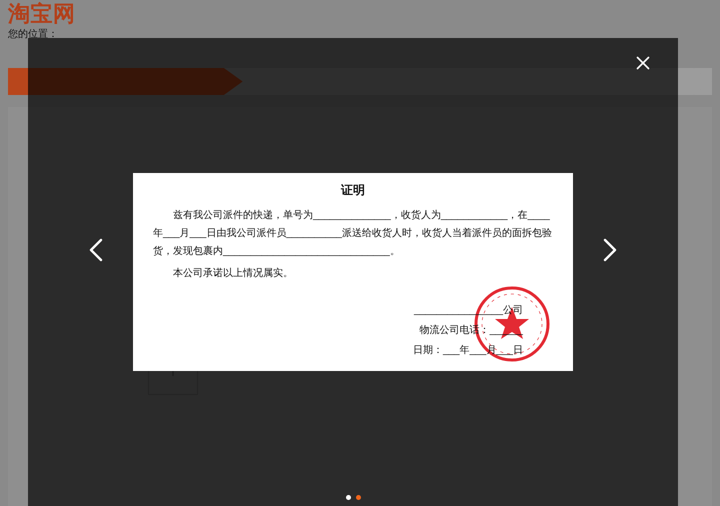  Describe the element at coordinates (42, 14) in the screenshot. I see `taobao-logo: 淘宝网` at that location.